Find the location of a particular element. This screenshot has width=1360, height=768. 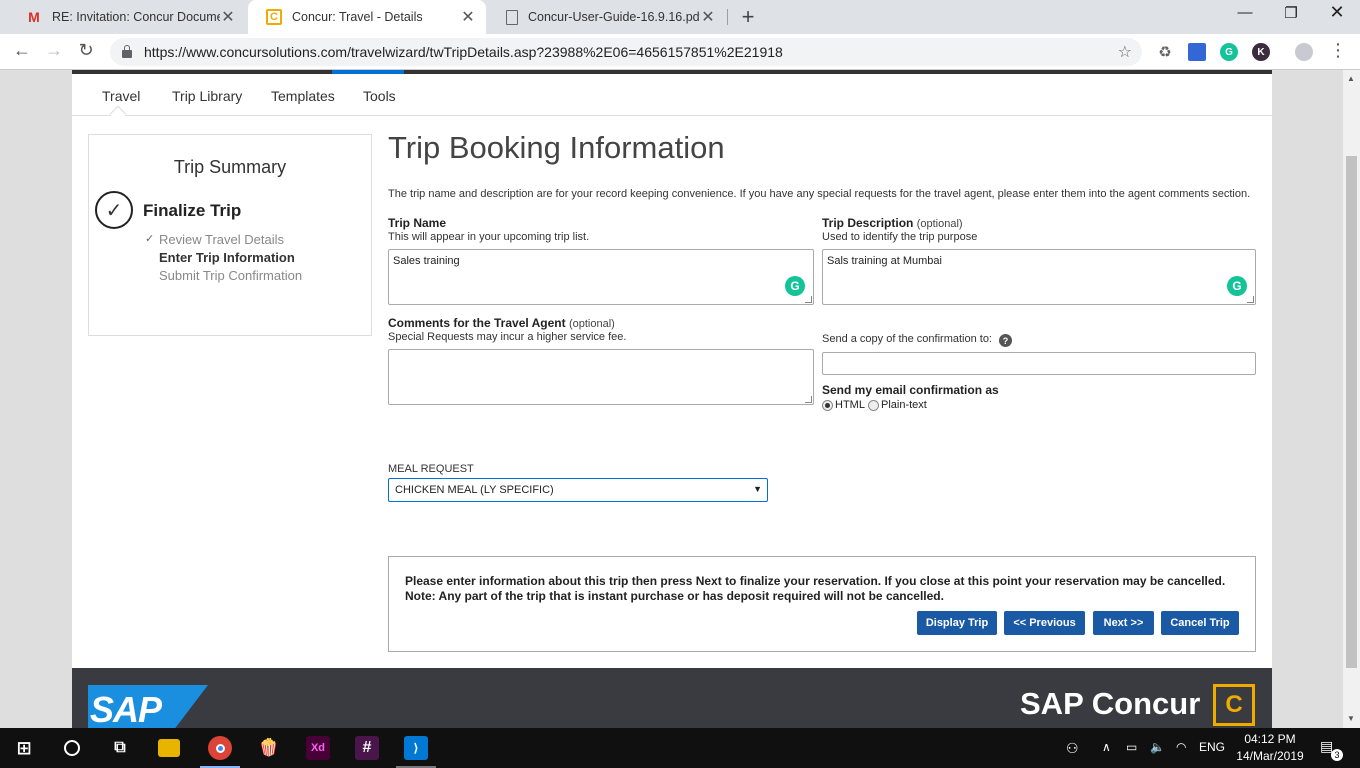

back-icon: ← is located at coordinates (22, 50).